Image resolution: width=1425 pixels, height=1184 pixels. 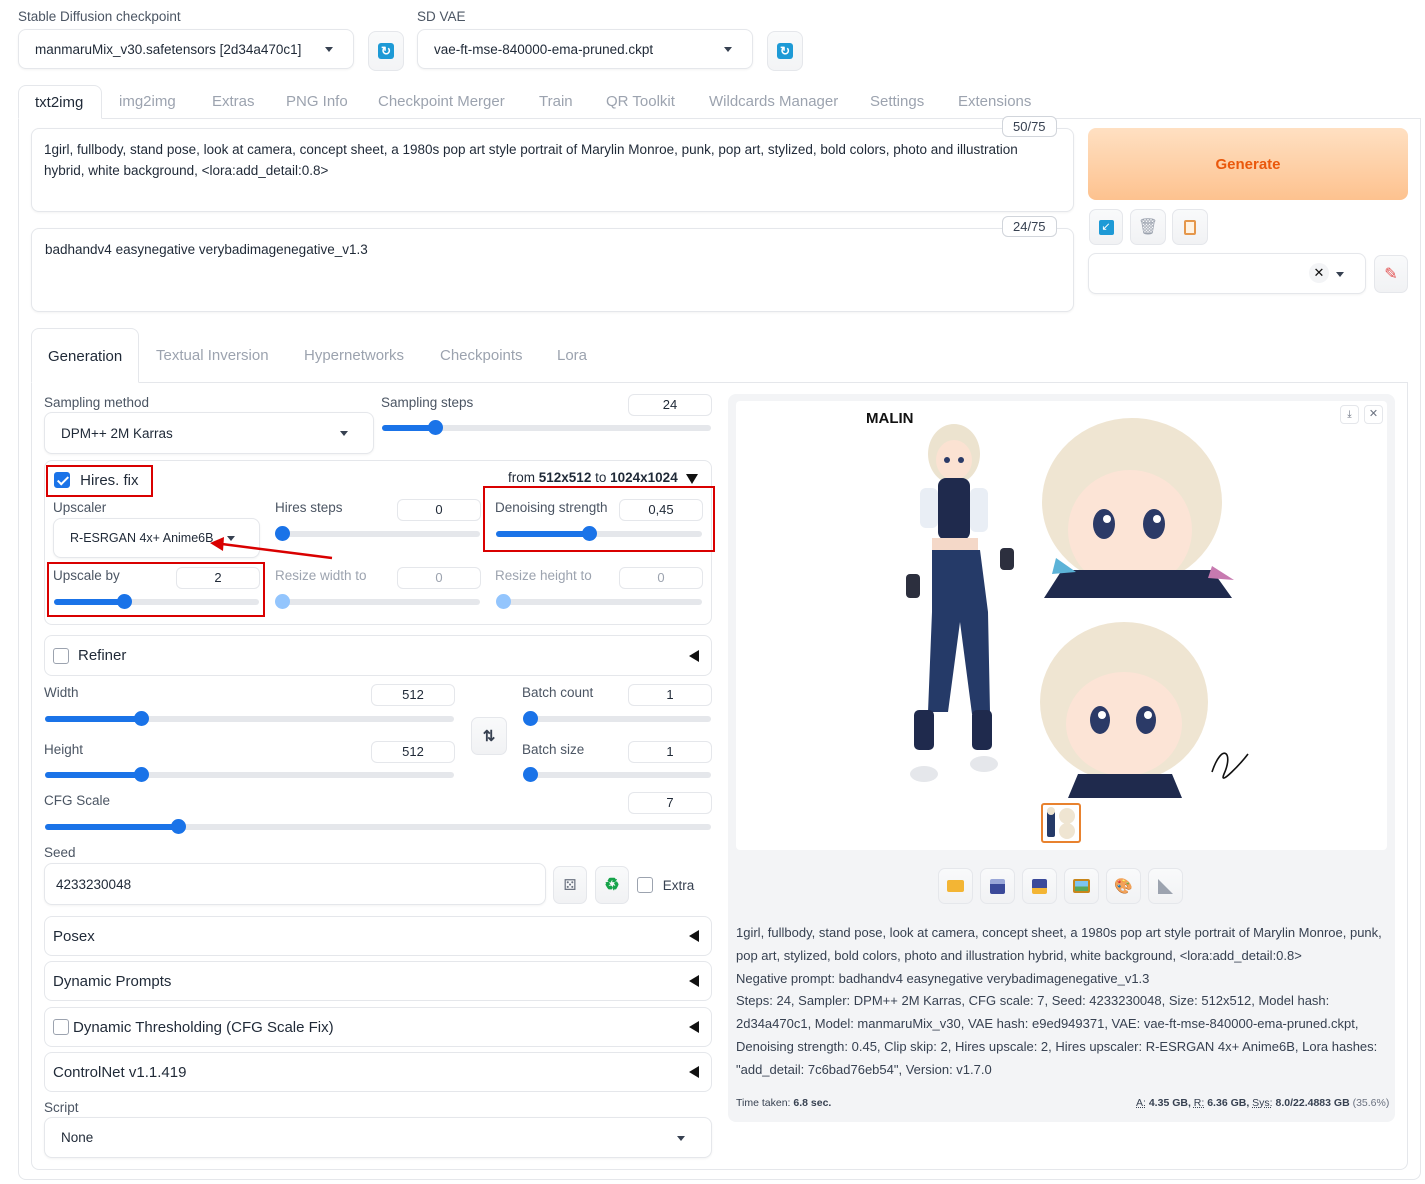 I want to click on dynamic-thresholding-checkbox, so click(x=61, y=1027).